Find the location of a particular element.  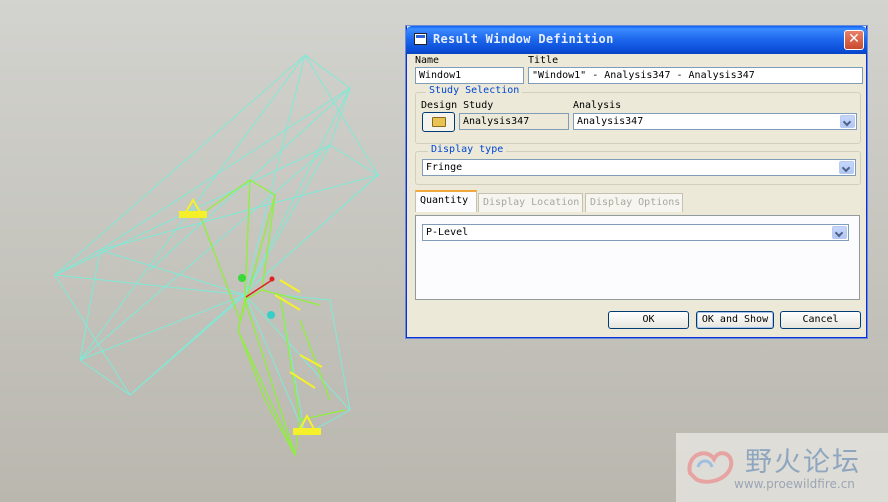

design-study-label: Design Study is located at coordinates (457, 105).